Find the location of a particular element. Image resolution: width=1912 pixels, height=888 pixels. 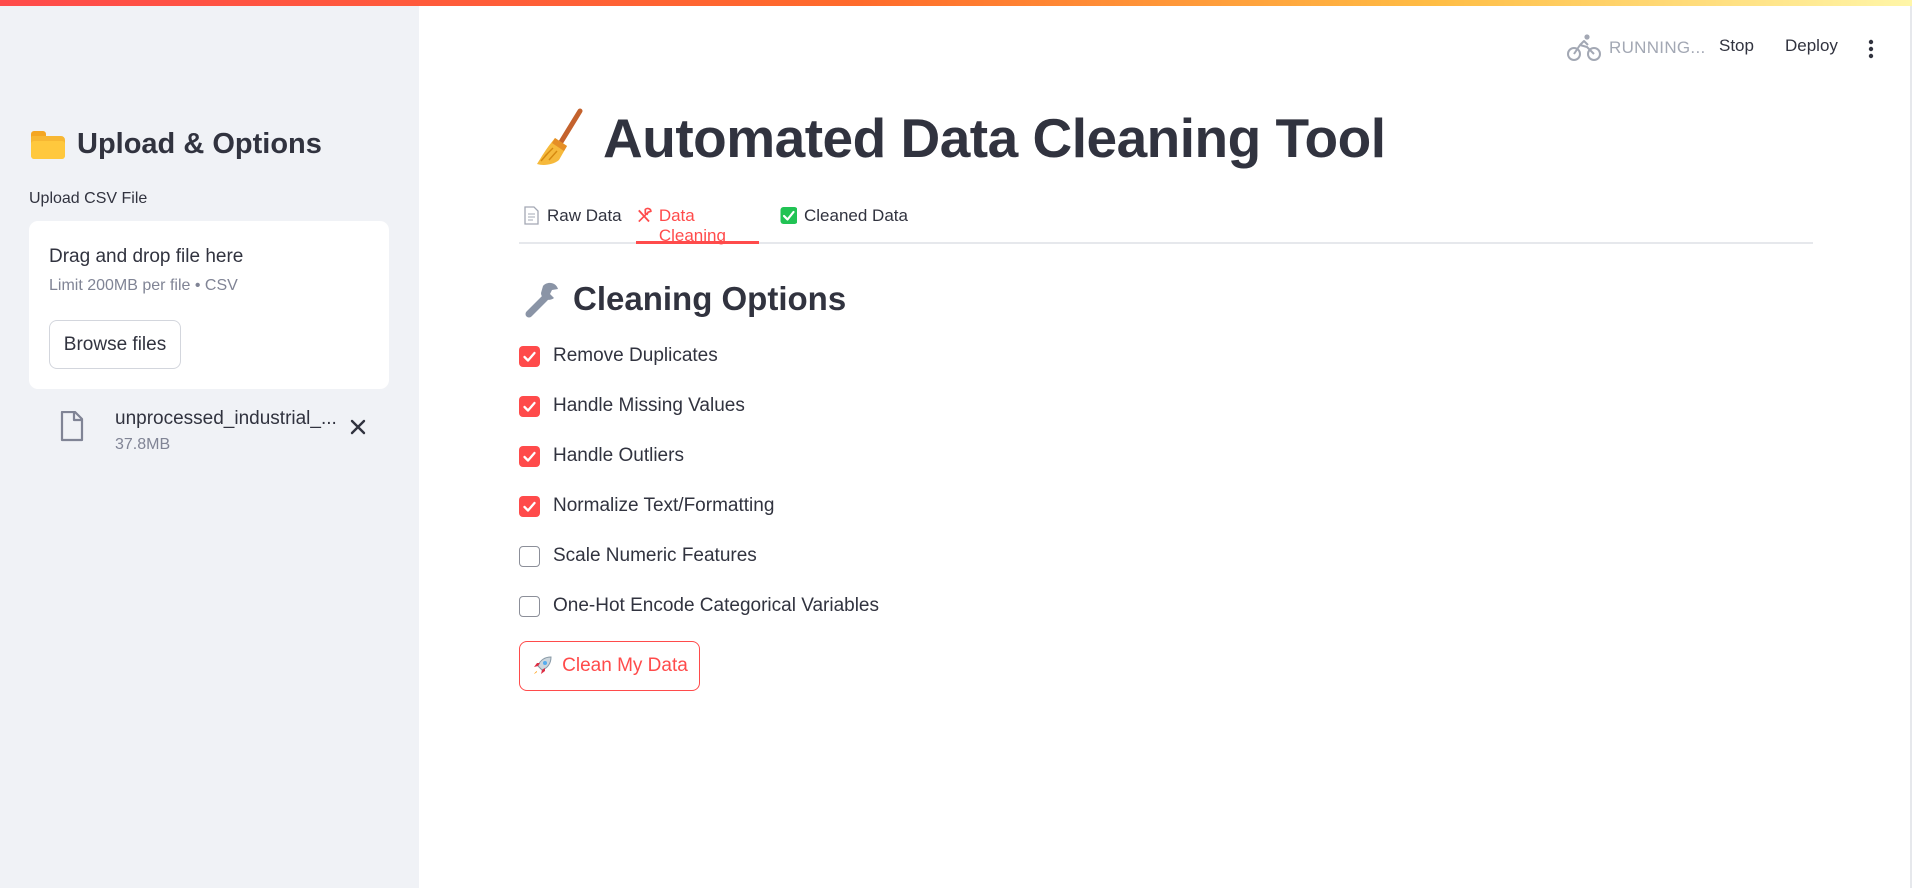

option-label: One-Hot Encode Categorical Variables is located at coordinates (716, 605).